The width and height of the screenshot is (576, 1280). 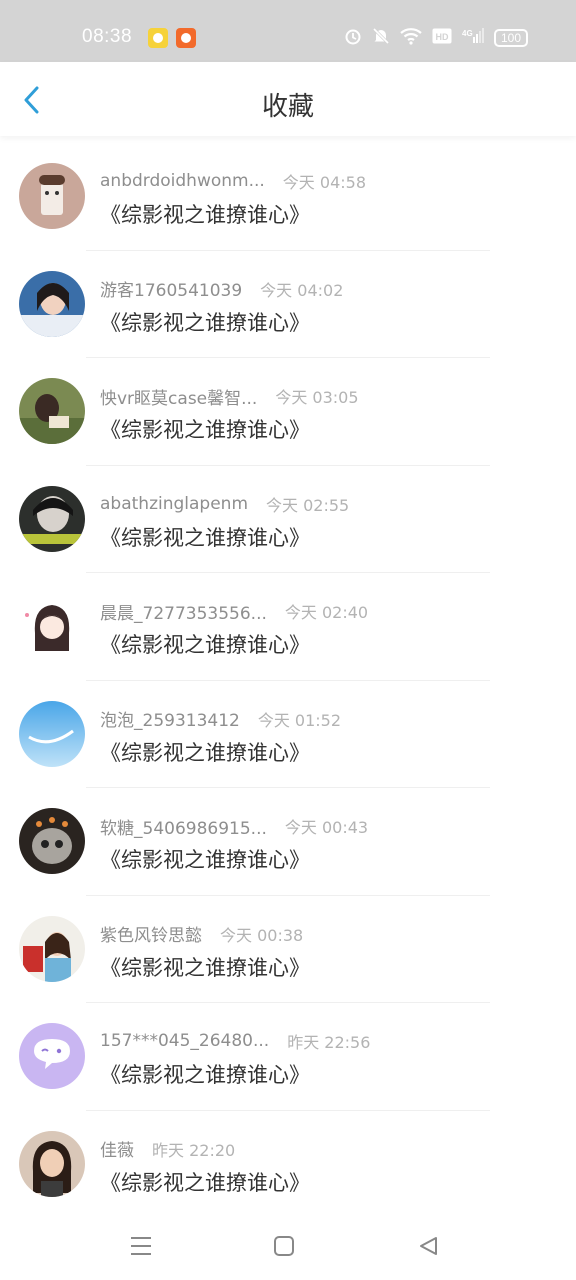 What do you see at coordinates (411, 38) in the screenshot?
I see `wifi-icon` at bounding box center [411, 38].